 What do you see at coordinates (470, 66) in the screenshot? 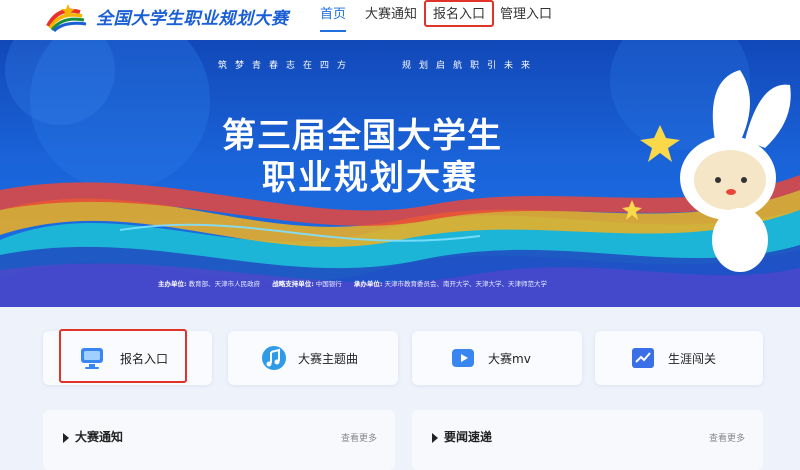
I see `banner-slogan-right: 规划启航职引未来` at bounding box center [470, 66].